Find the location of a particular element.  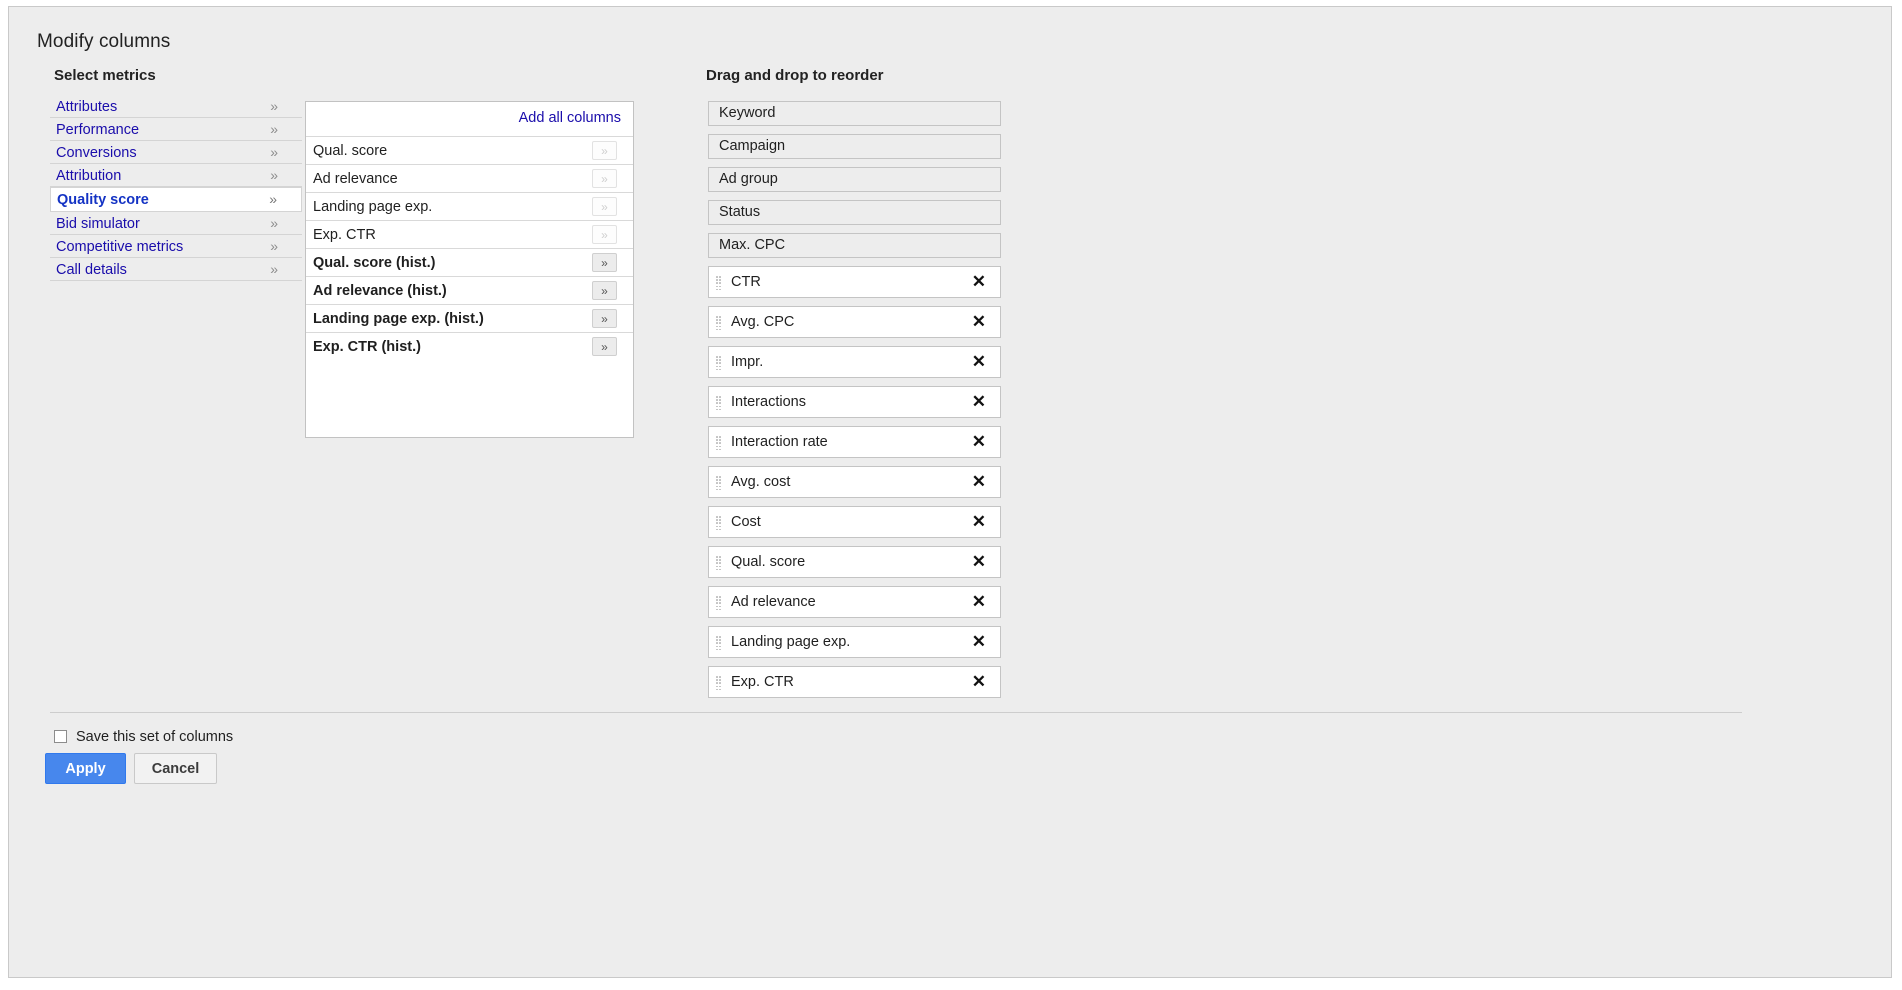

metric-label: Ad relevance is located at coordinates (355, 179).